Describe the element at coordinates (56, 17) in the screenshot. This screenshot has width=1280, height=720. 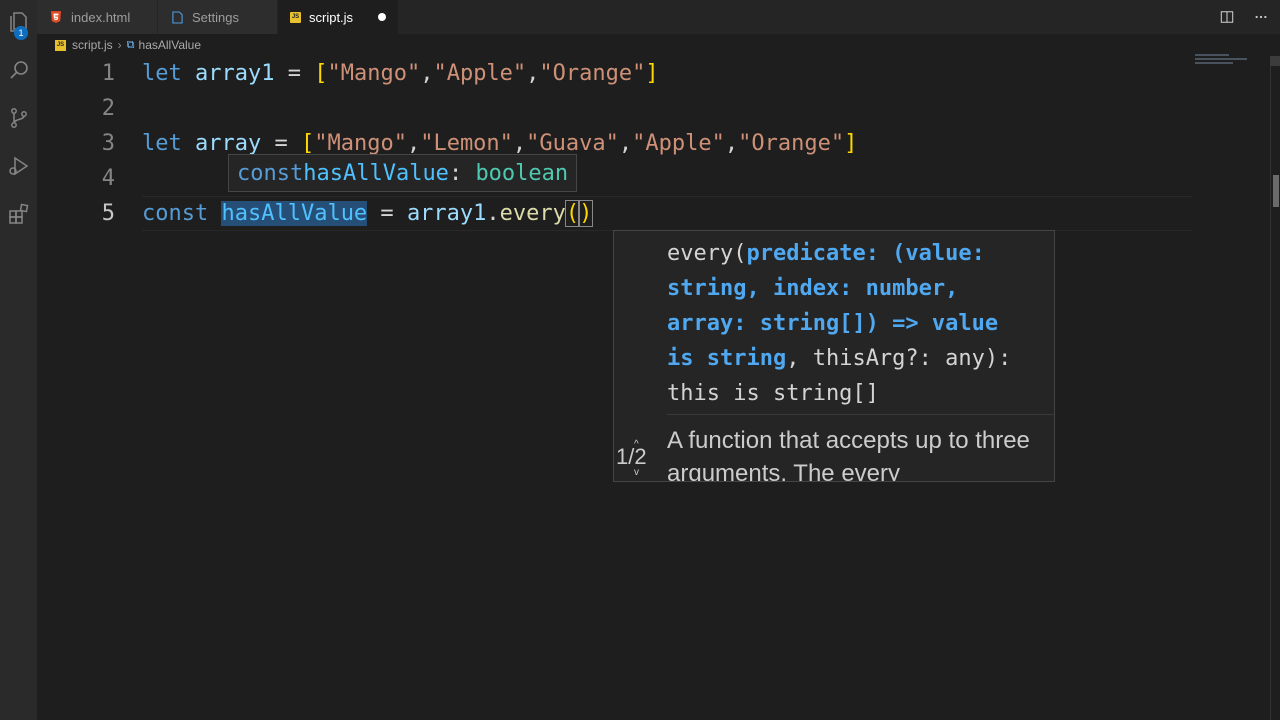
I see `html-file-icon` at that location.